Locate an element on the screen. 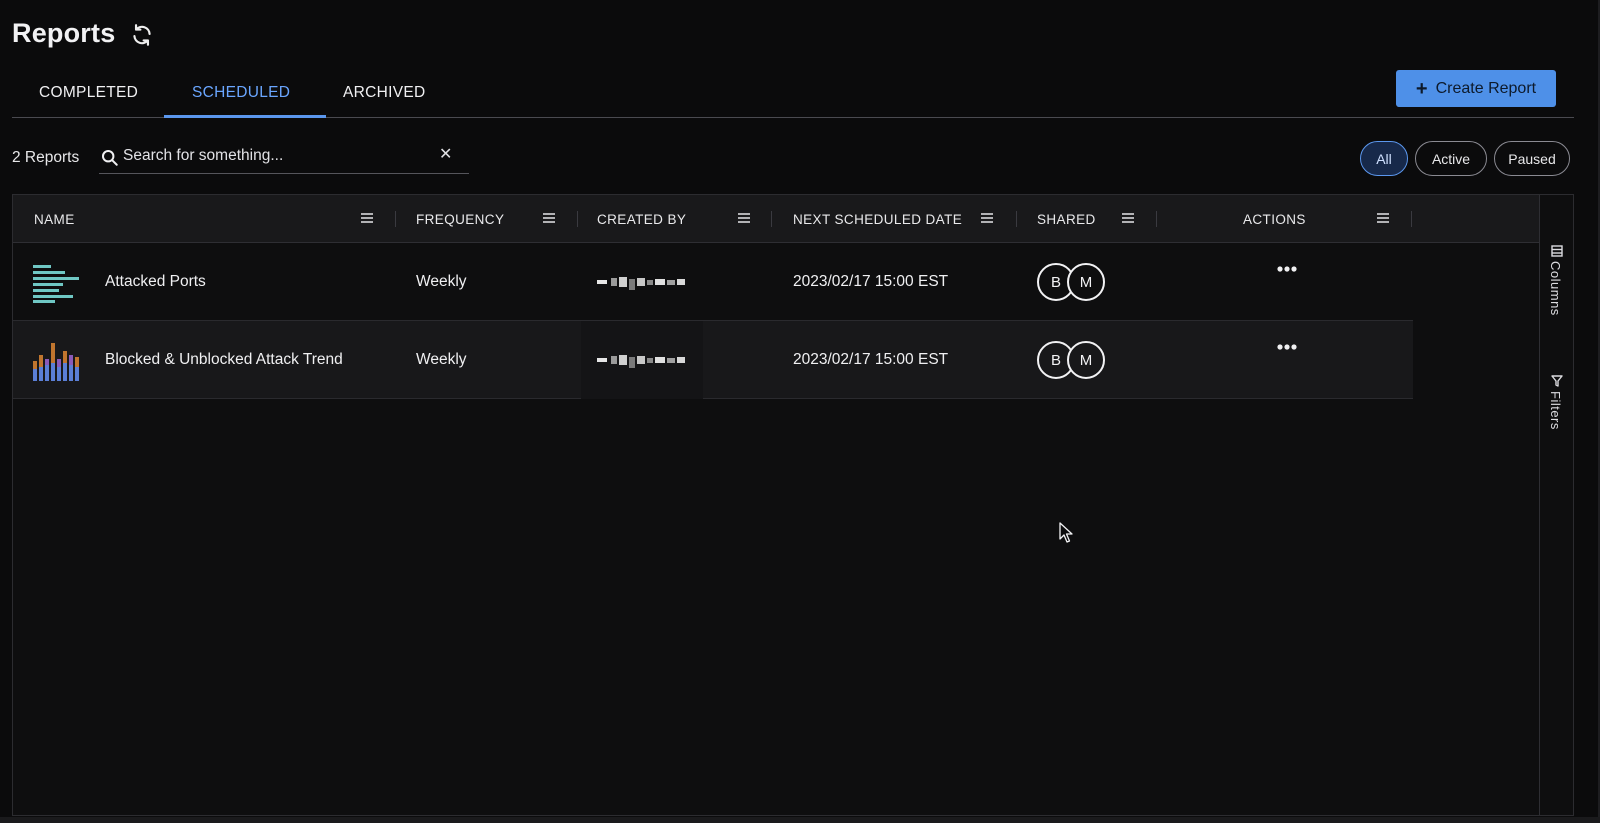 This screenshot has width=1600, height=823. column-header-name: NAME is located at coordinates (54, 219).